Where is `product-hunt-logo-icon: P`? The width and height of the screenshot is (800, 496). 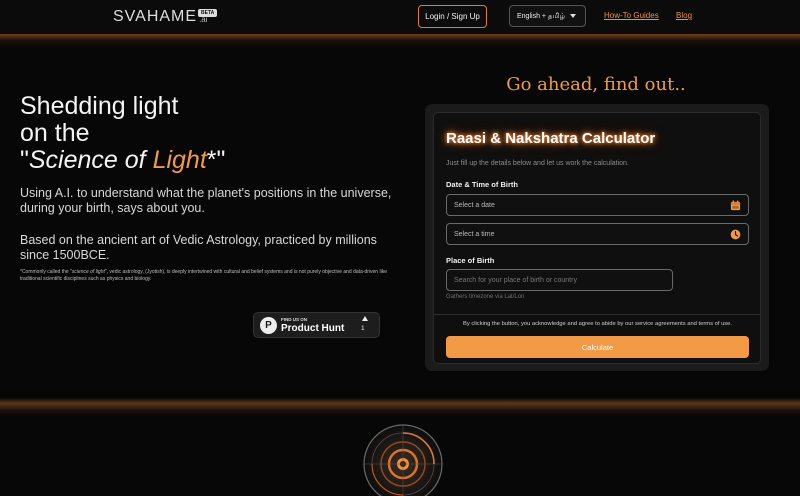
product-hunt-logo-icon: P is located at coordinates (268, 325).